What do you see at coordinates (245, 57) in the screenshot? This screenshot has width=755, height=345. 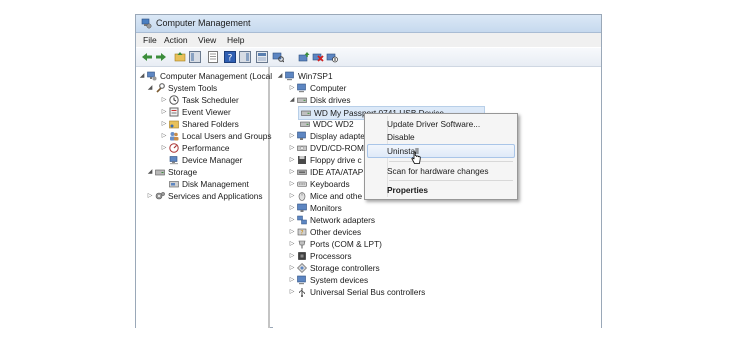 I see `show-hide-action-pane-icon` at bounding box center [245, 57].